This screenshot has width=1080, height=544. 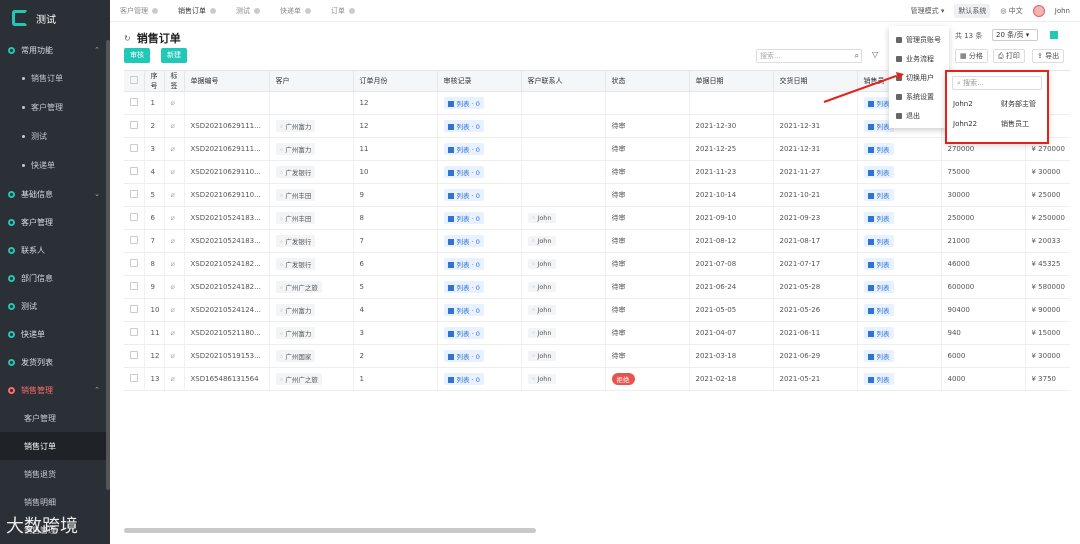 I want to click on column-header: 单据编号, so click(x=227, y=81).